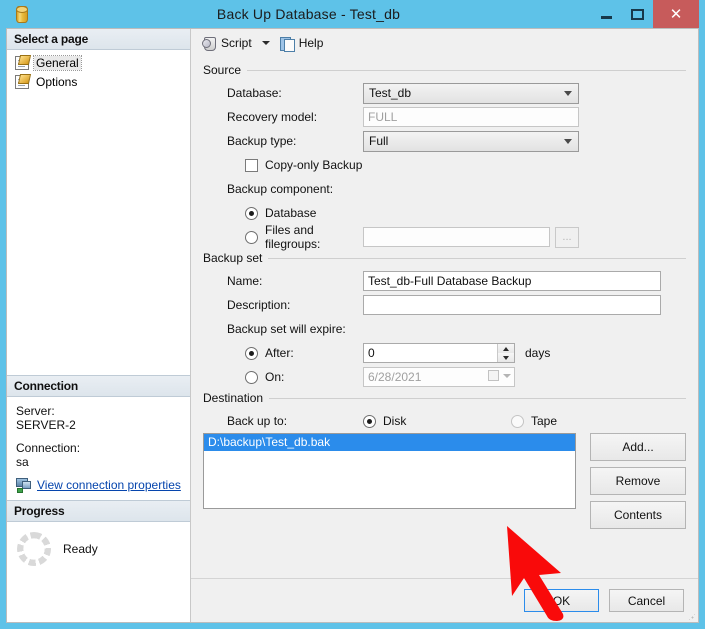 The height and width of the screenshot is (629, 705). Describe the element at coordinates (544, 421) in the screenshot. I see `destination-tape-label: Tape` at that location.